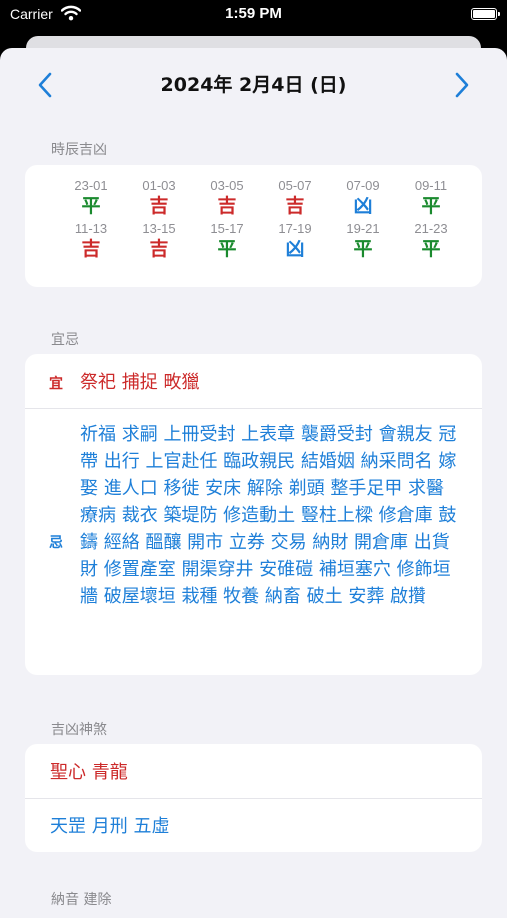 This screenshot has height=918, width=507. Describe the element at coordinates (431, 185) in the screenshot. I see `hour-range: 09-11` at that location.